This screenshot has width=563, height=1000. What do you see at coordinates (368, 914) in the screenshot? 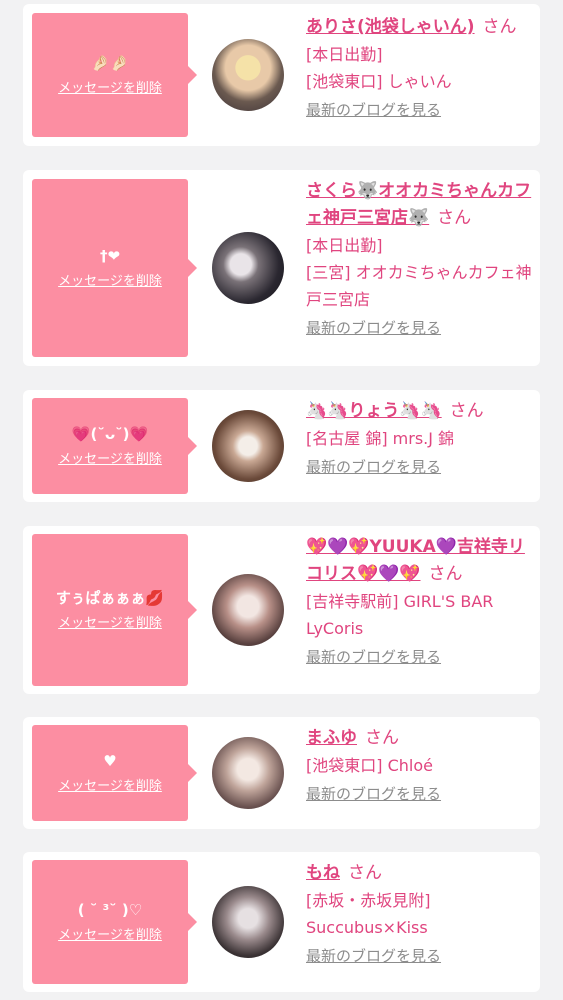
I see `shop-info: [赤坂・赤坂見附] Succubus×Kiss` at bounding box center [368, 914].